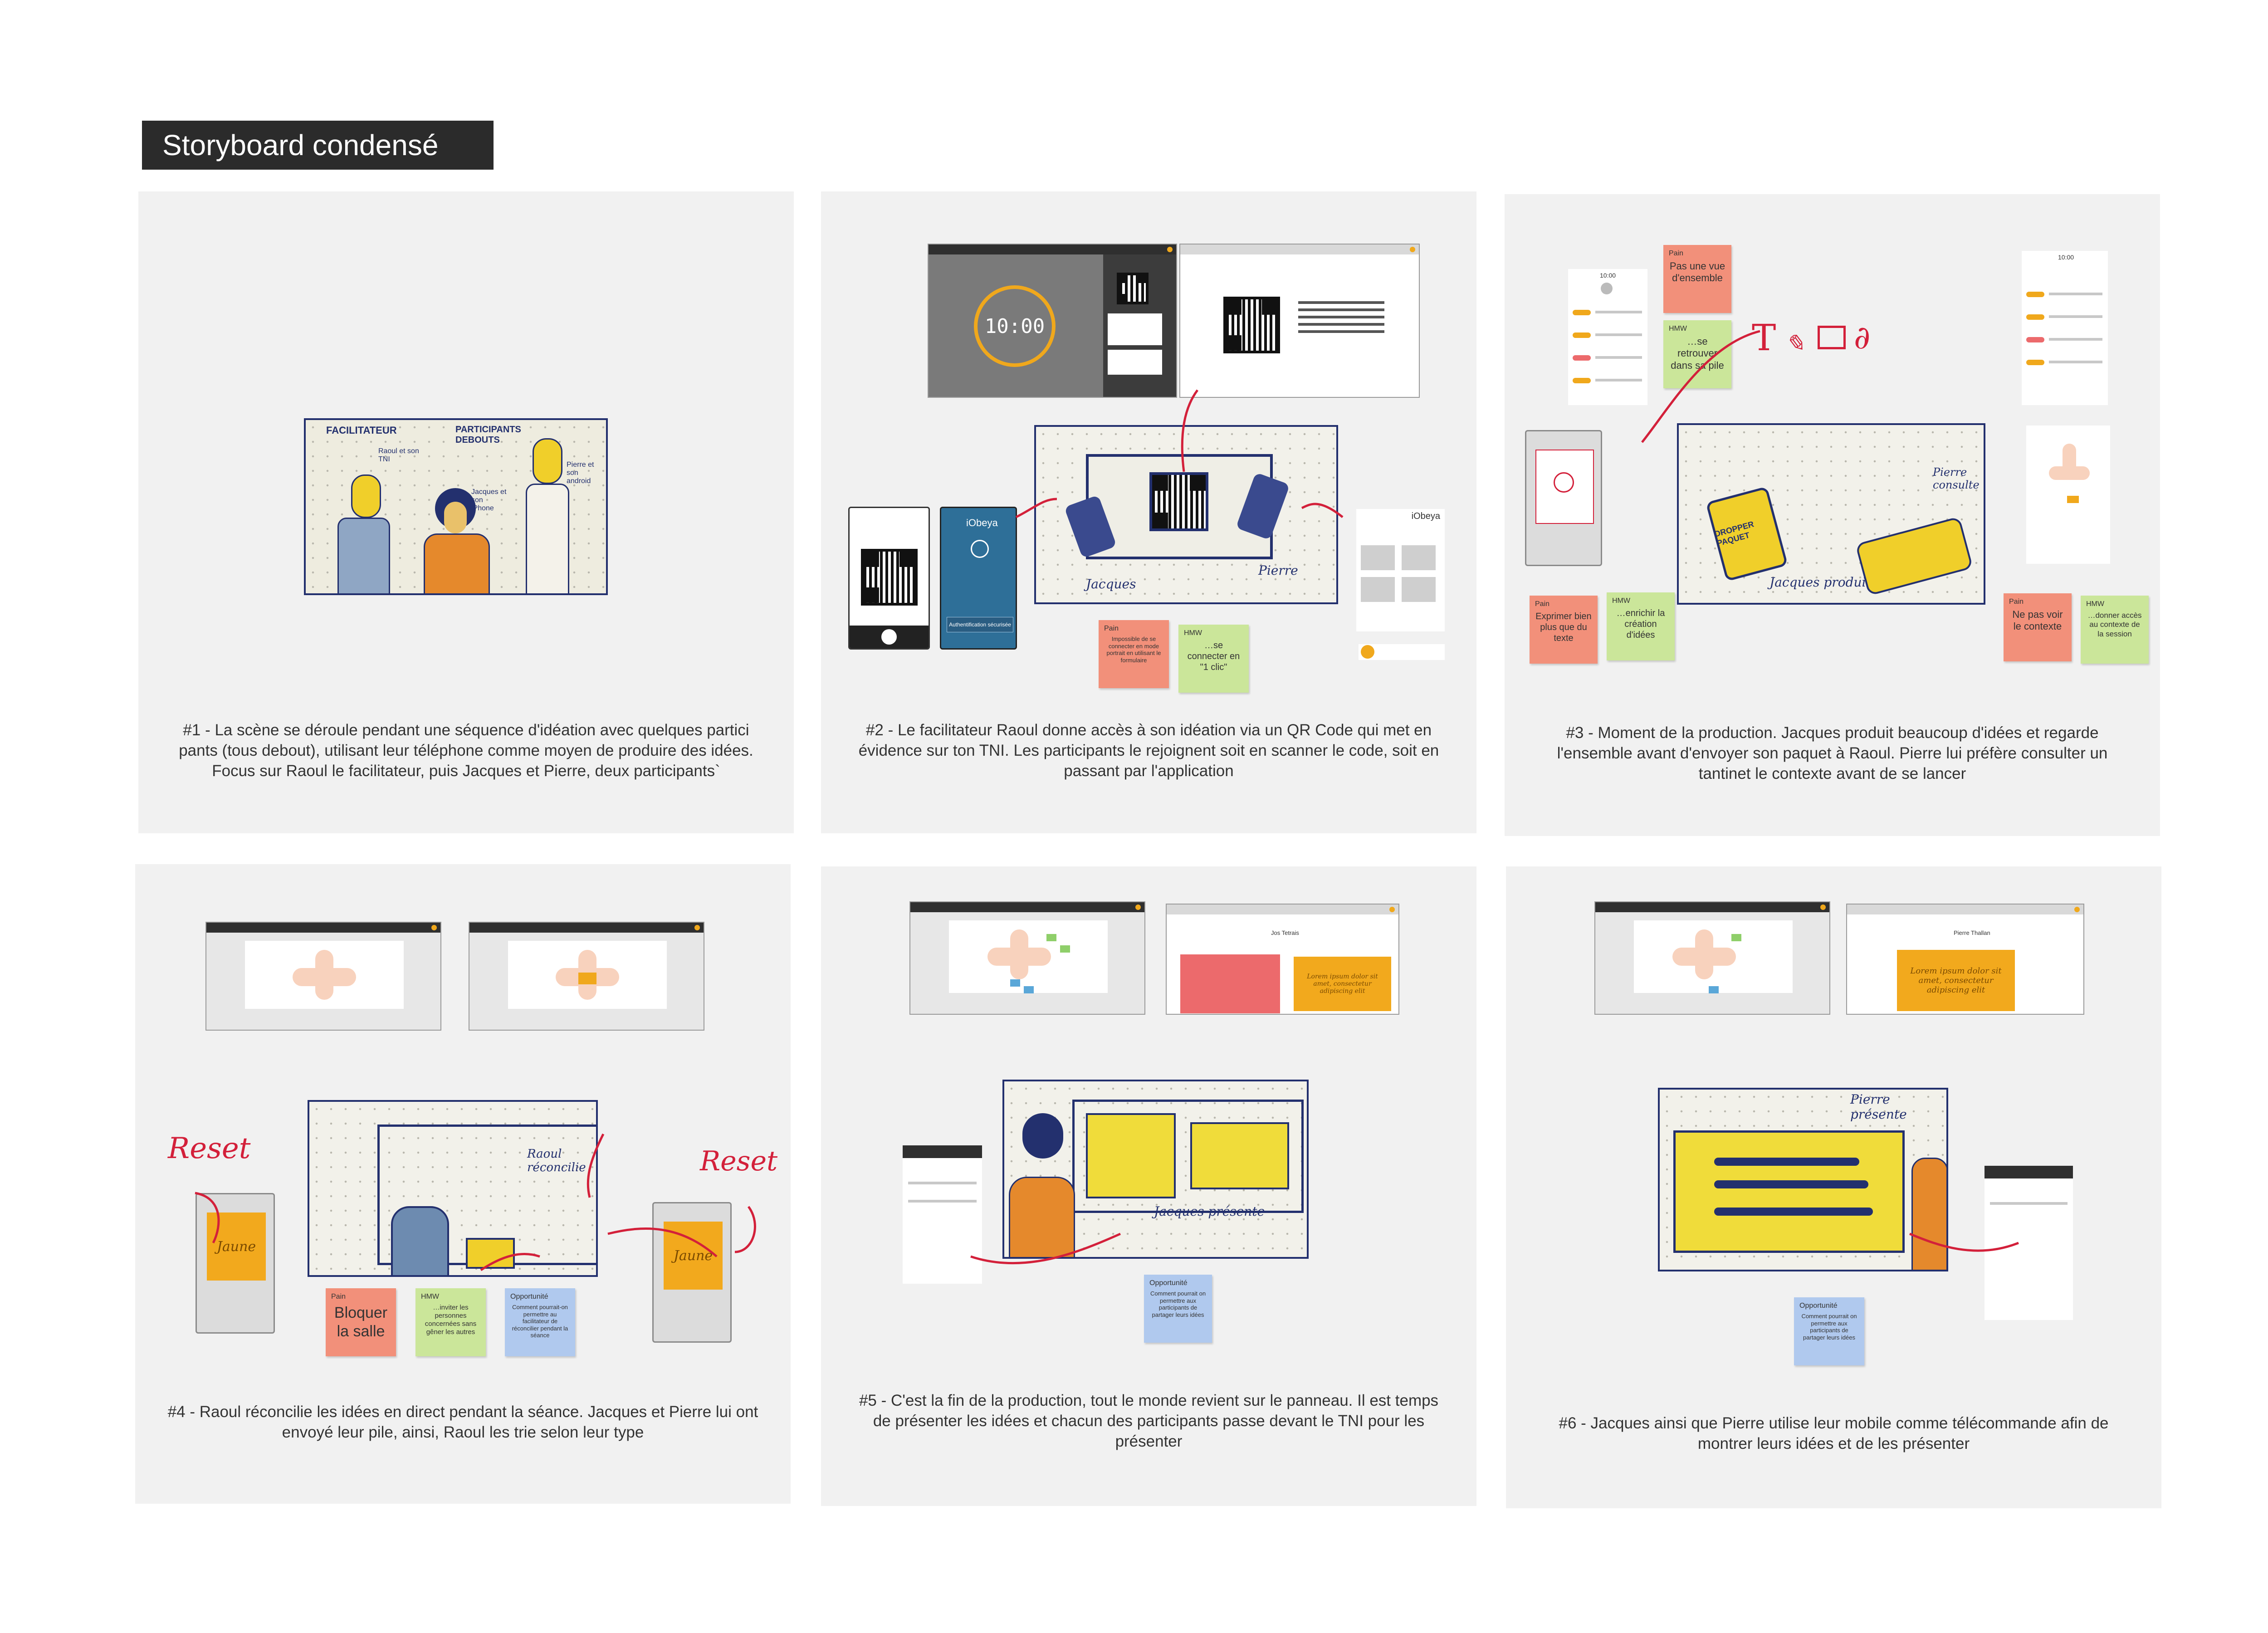 The image size is (2268, 1633). I want to click on sketch-scene-5: Jacques présente, so click(1156, 1169).